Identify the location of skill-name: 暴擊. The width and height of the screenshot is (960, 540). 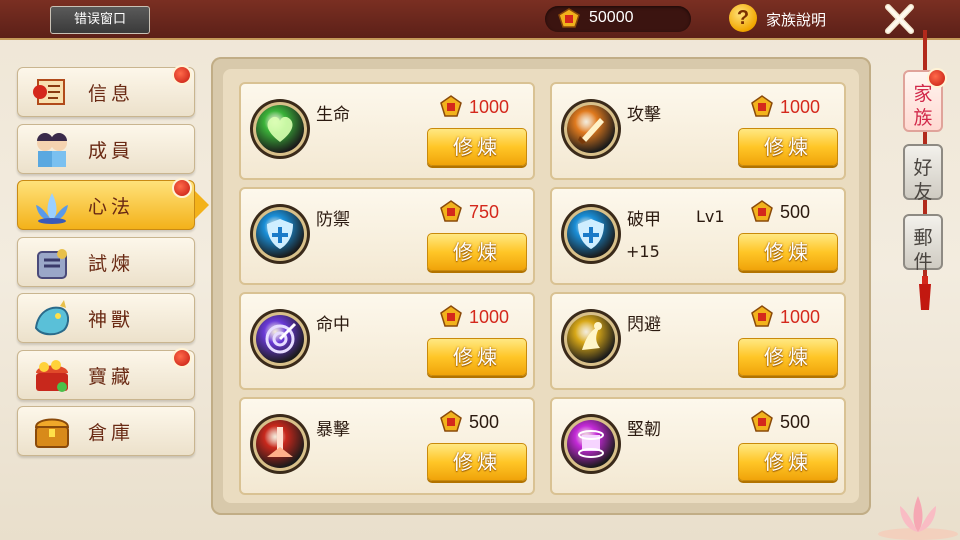
(333, 430).